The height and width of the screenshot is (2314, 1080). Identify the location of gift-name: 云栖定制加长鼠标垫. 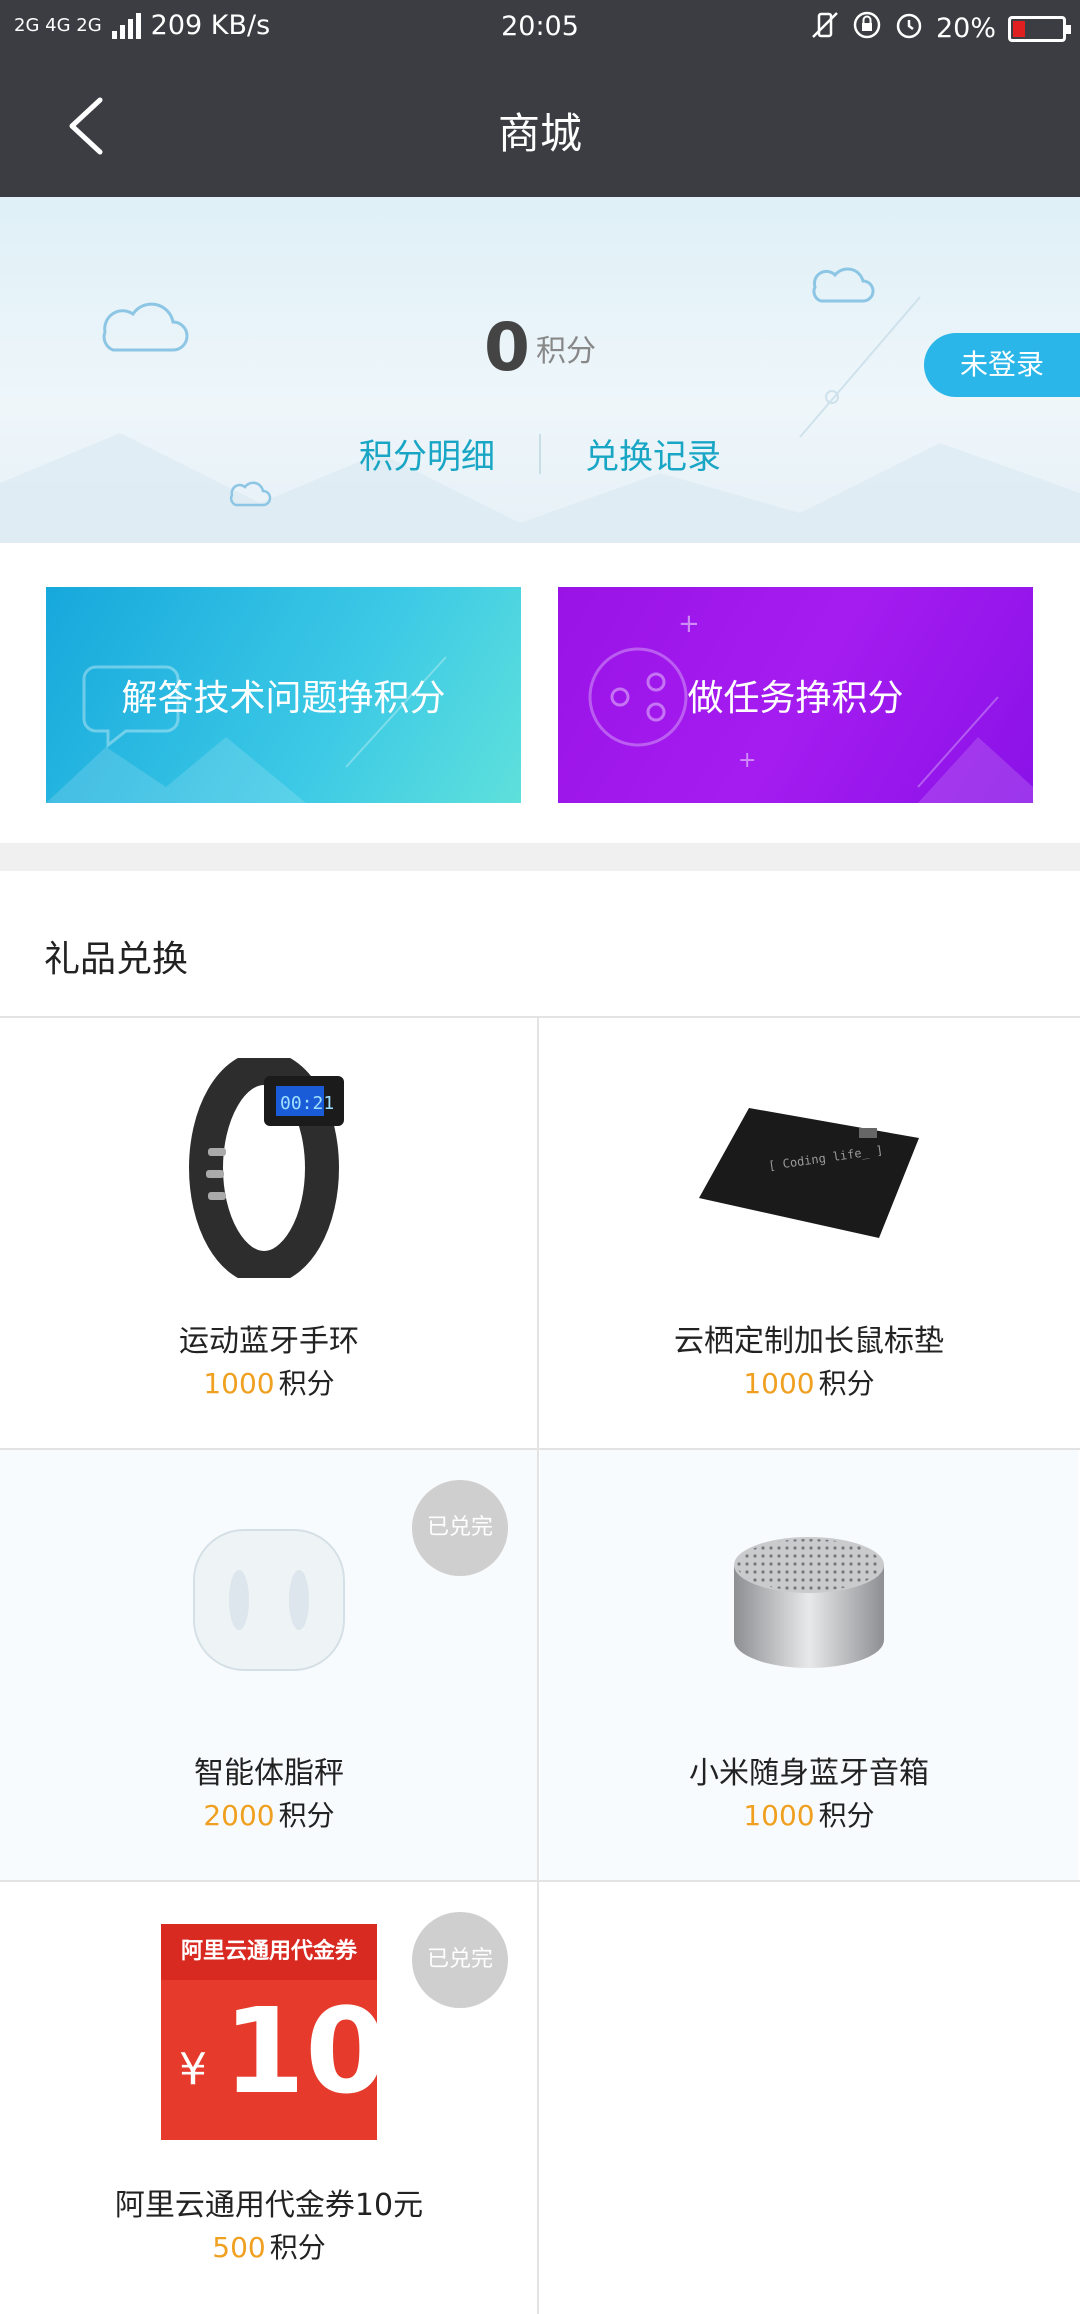
(809, 1341).